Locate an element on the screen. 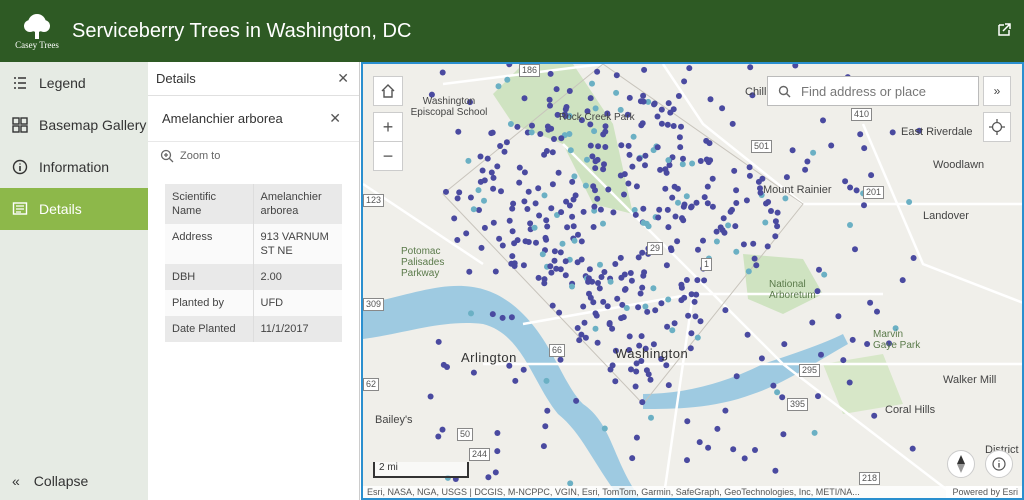 The height and width of the screenshot is (500, 1024). zoom-out-button: − is located at coordinates (388, 156).